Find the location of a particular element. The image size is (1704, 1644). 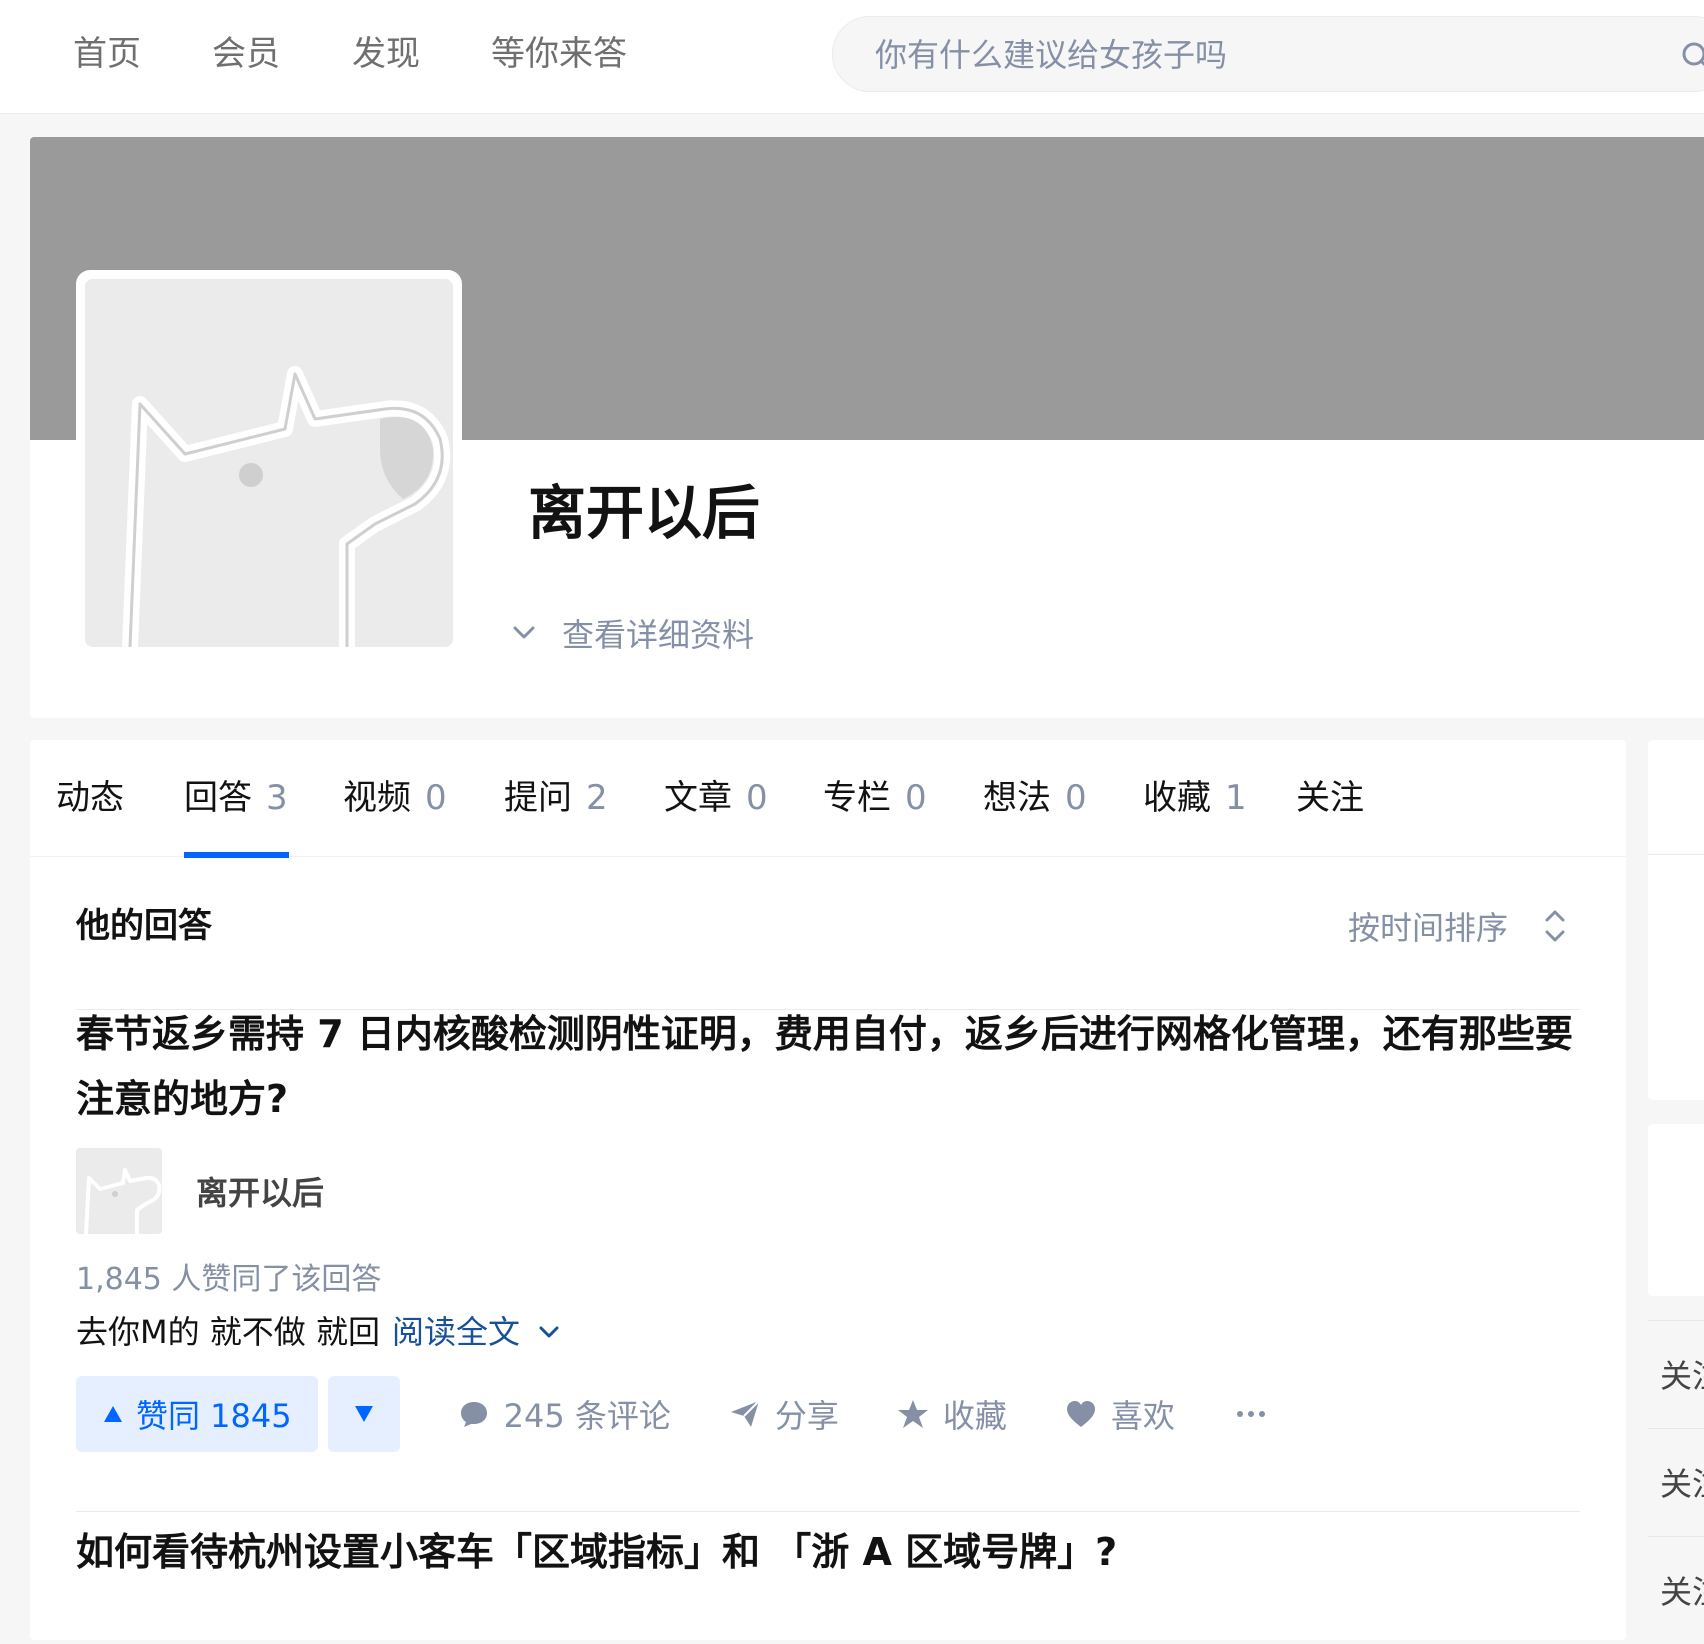

favorite-label: 收藏 is located at coordinates (974, 1416).